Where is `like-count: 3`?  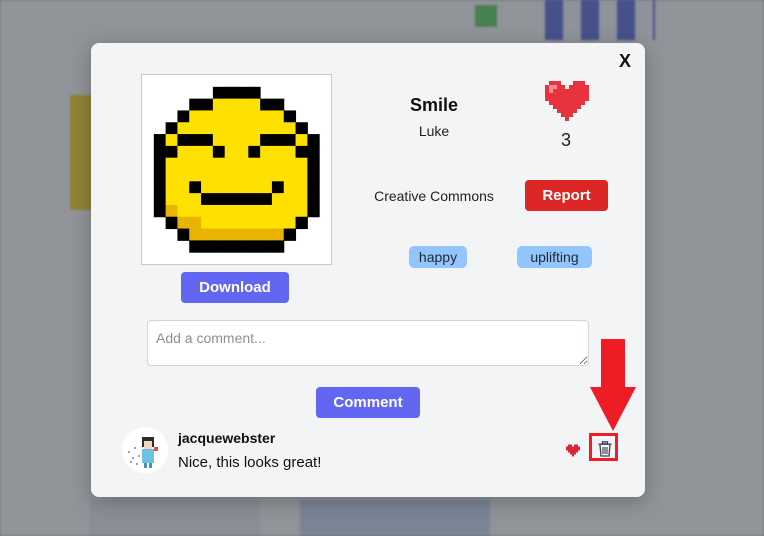
like-count: 3 is located at coordinates (565, 140).